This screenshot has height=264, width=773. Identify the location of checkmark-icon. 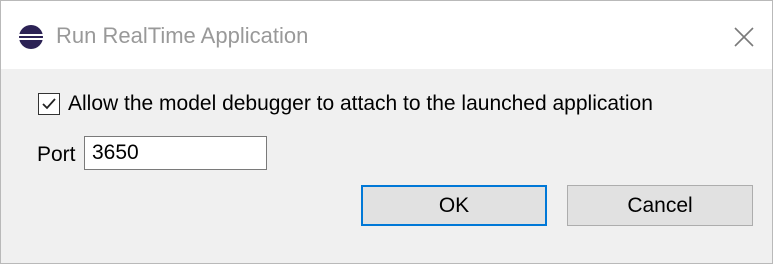
(49, 104).